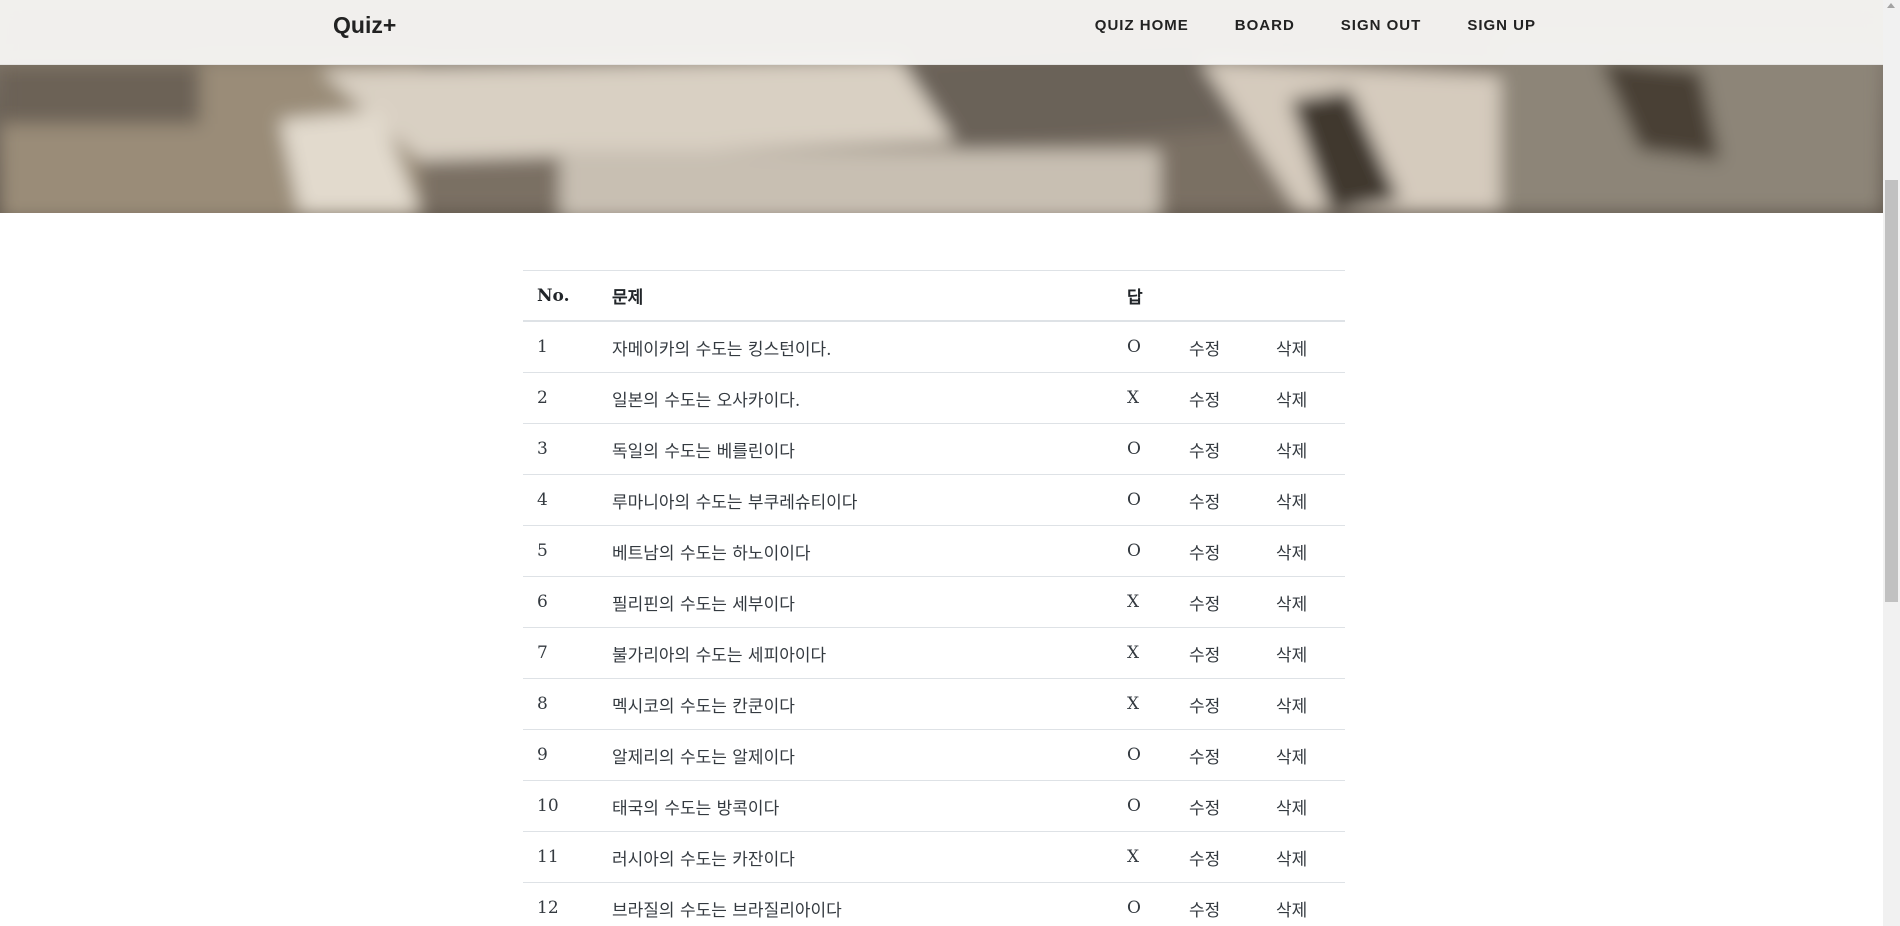  Describe the element at coordinates (855, 398) in the screenshot. I see `row-question: 일본의 수도는 오사카이다.` at that location.